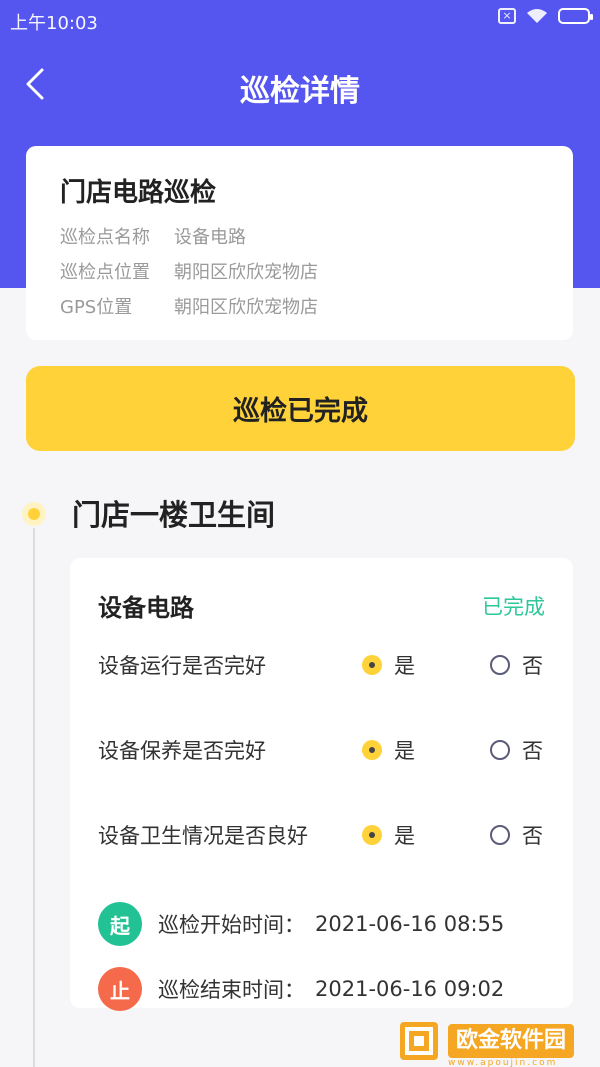  What do you see at coordinates (120, 989) in the screenshot?
I see `end-badge-icon: 止` at bounding box center [120, 989].